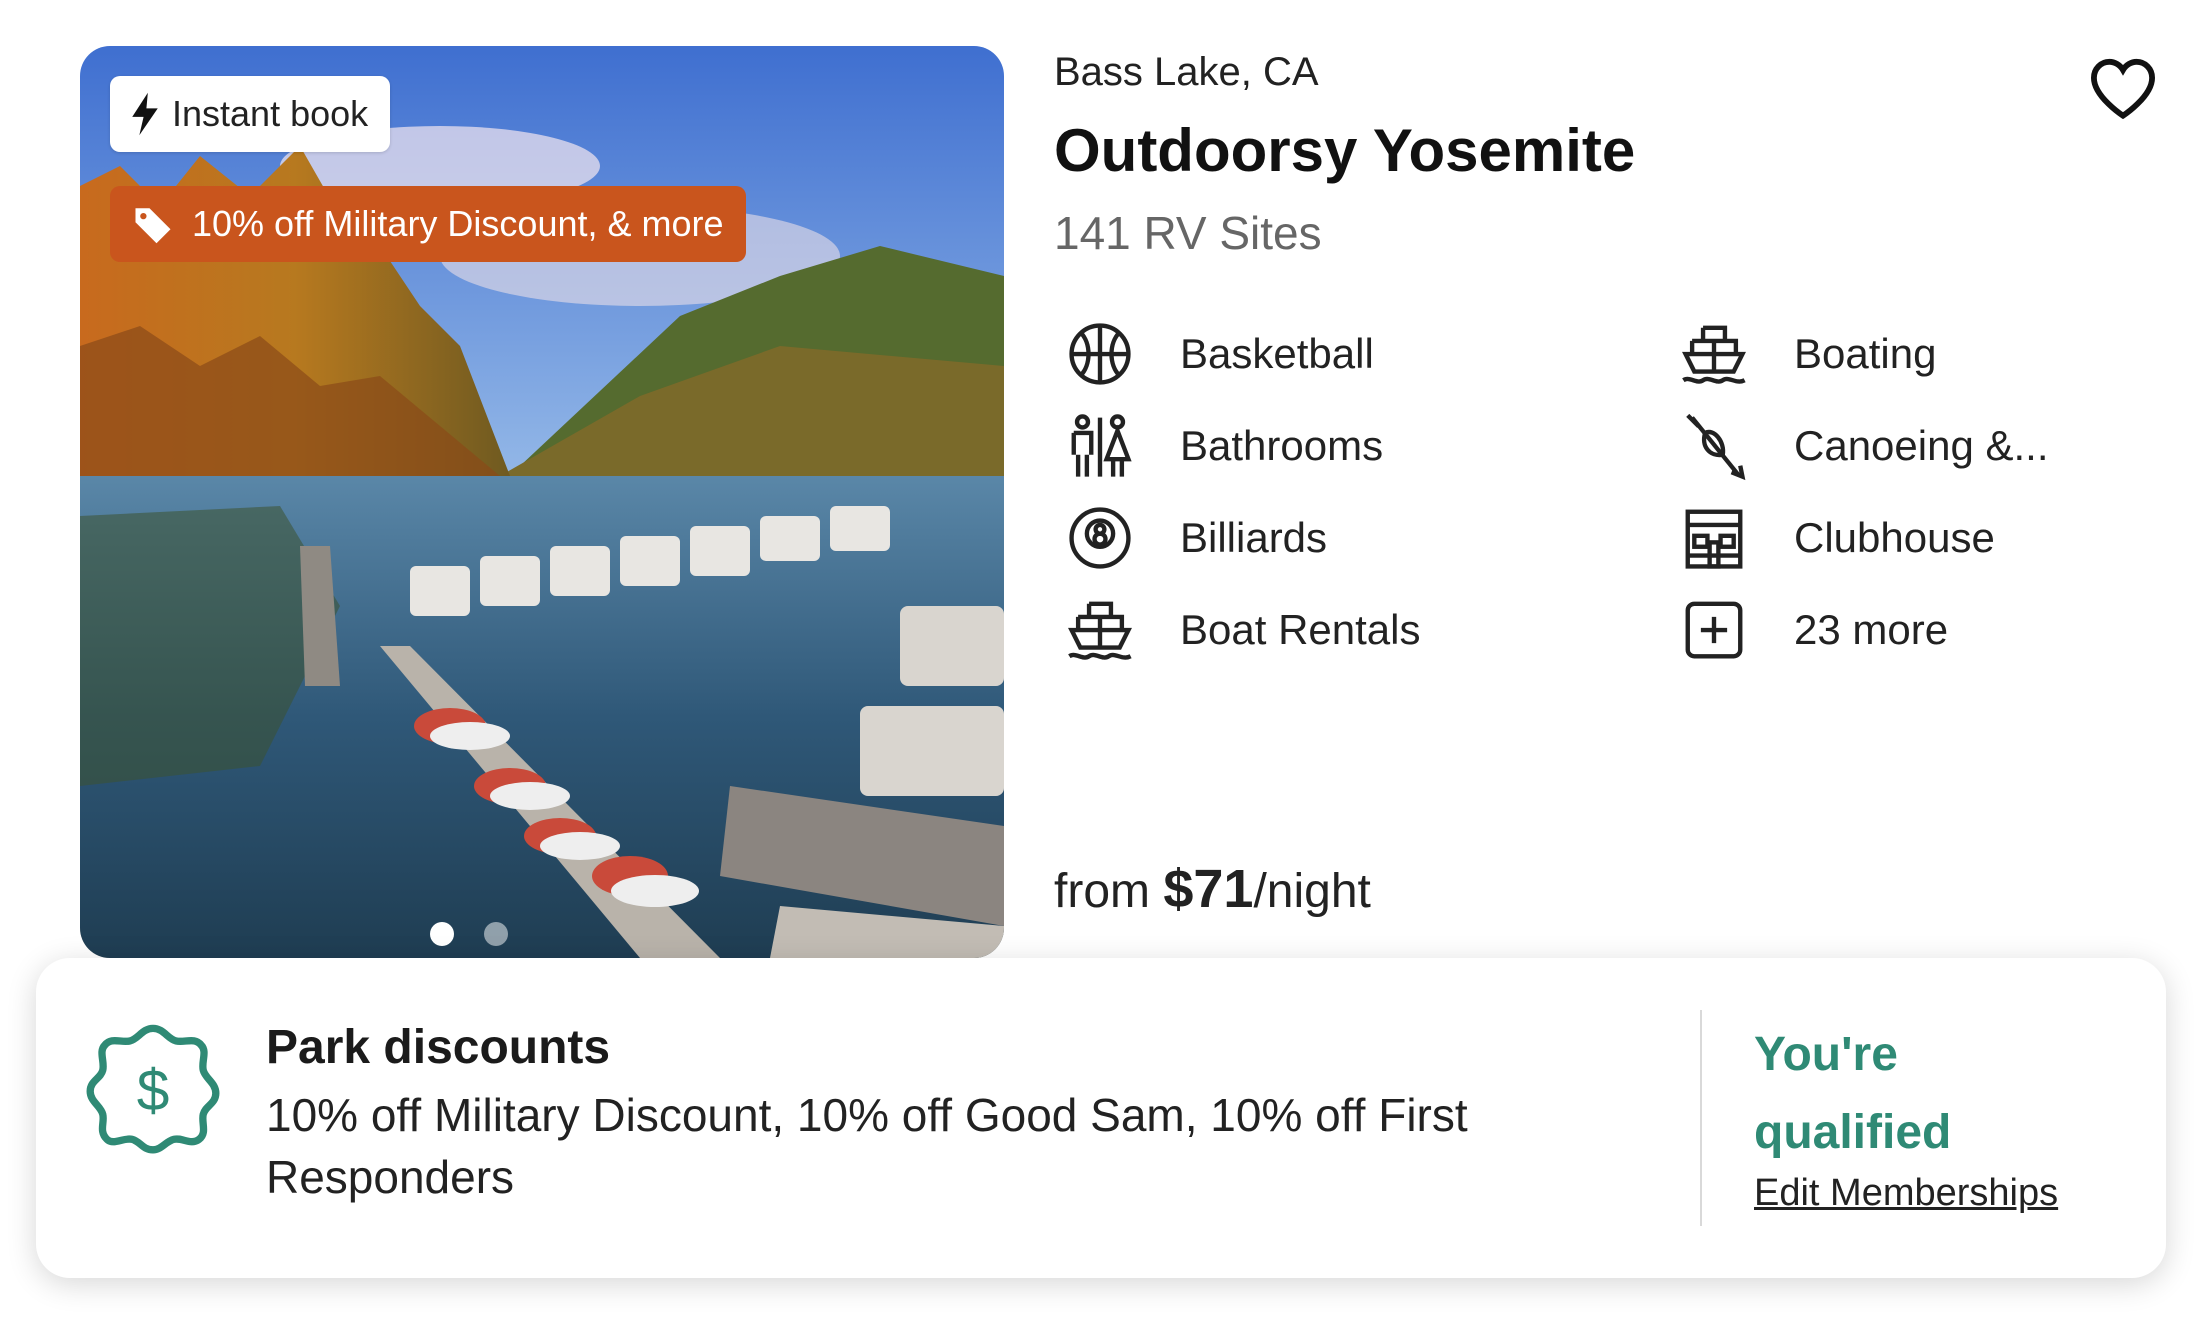 Image resolution: width=2212 pixels, height=1340 pixels. I want to click on carousel-dot-active, so click(442, 934).